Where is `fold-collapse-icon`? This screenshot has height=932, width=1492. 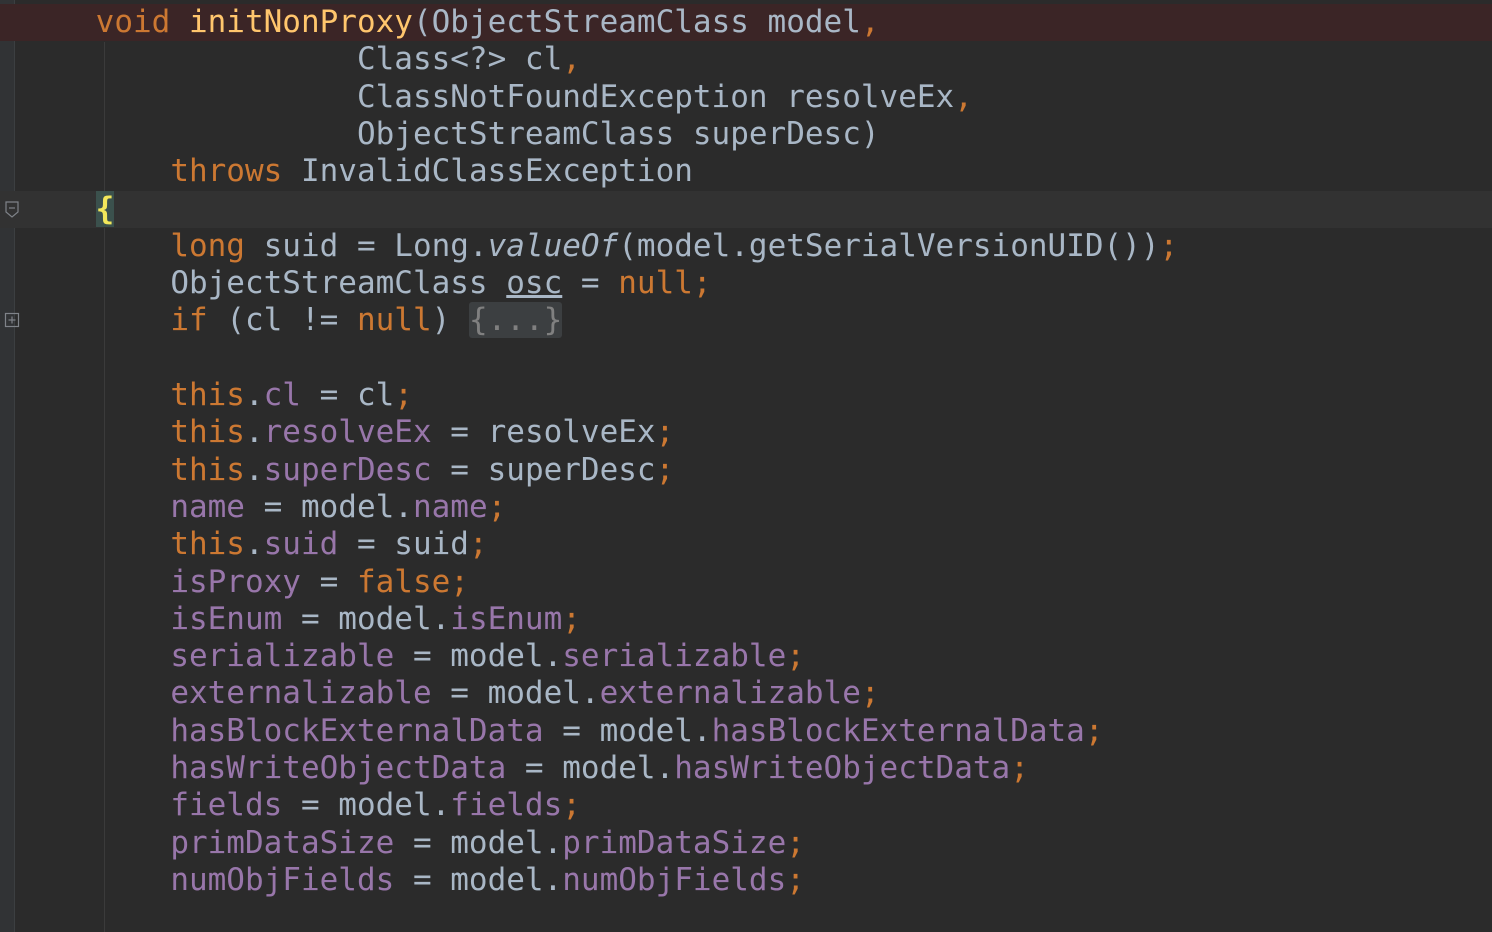 fold-collapse-icon is located at coordinates (12, 209).